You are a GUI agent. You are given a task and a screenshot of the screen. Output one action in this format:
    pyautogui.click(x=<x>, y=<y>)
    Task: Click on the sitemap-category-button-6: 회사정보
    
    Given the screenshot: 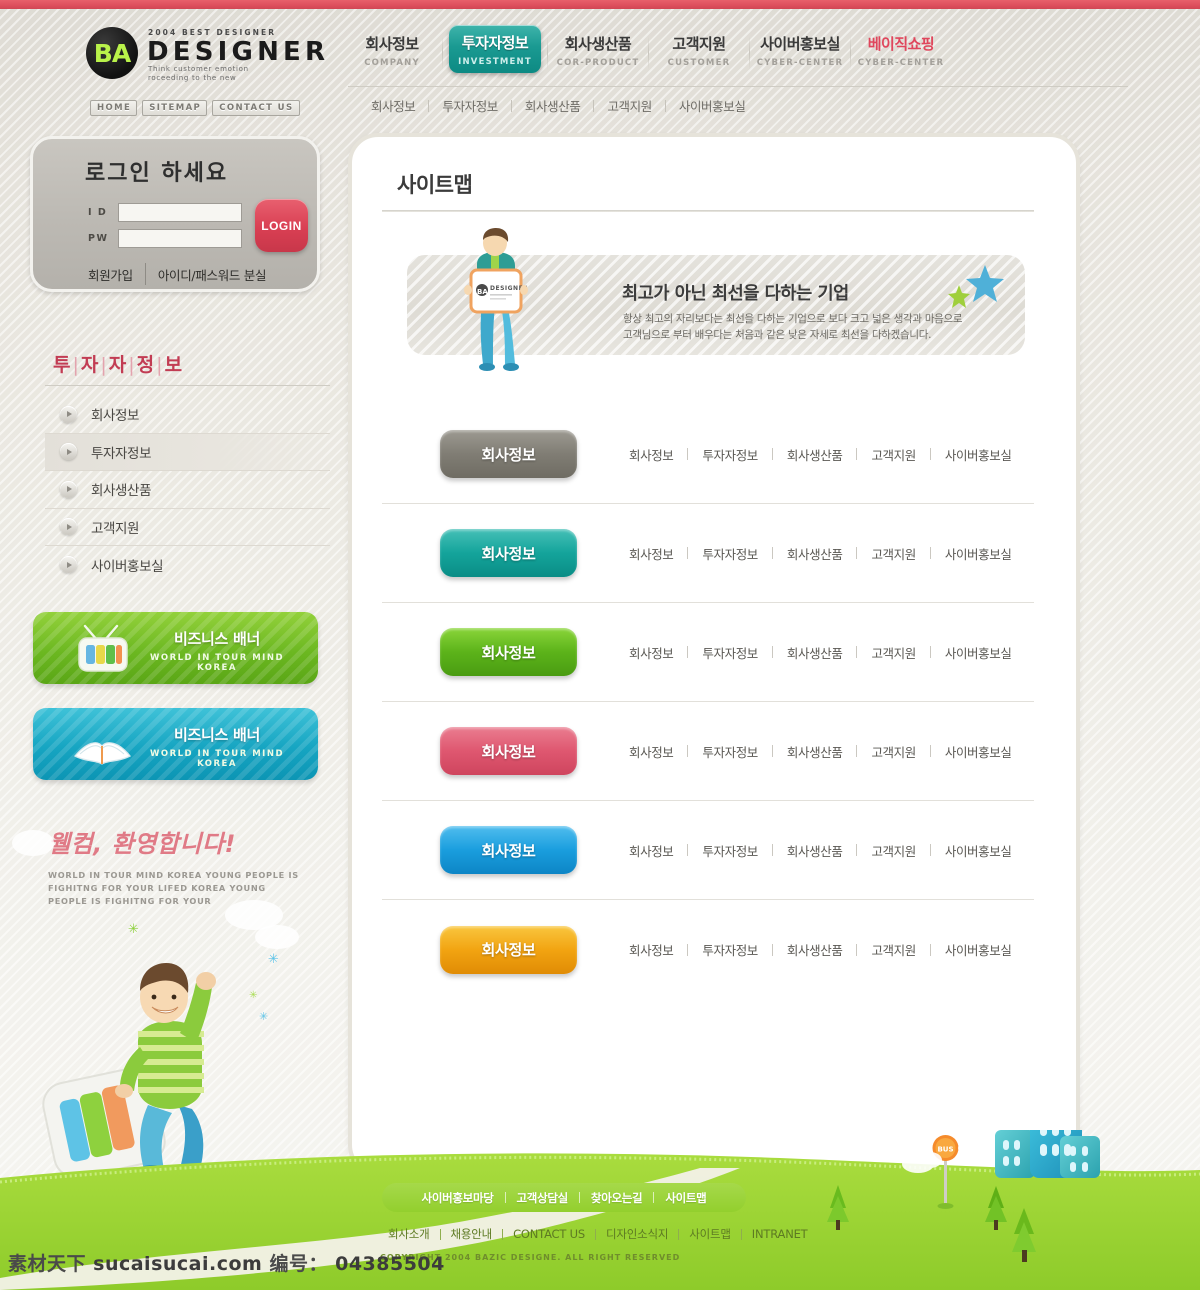 What is the action you would take?
    pyautogui.click(x=508, y=949)
    